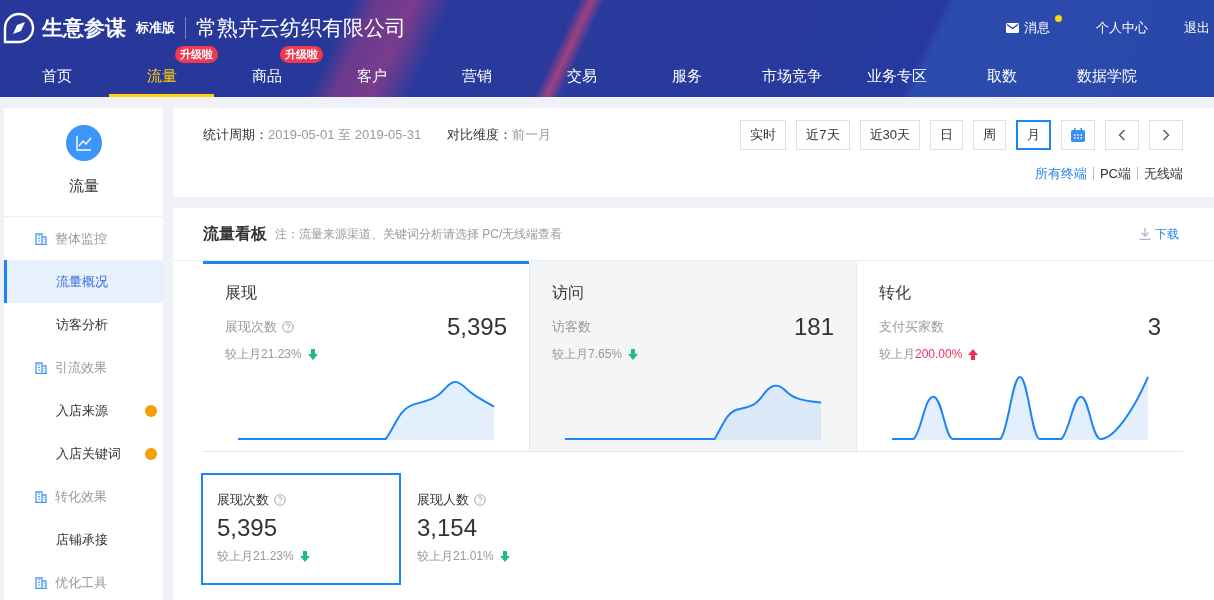 This screenshot has width=1214, height=600. I want to click on range-button: 近30天, so click(889, 135).